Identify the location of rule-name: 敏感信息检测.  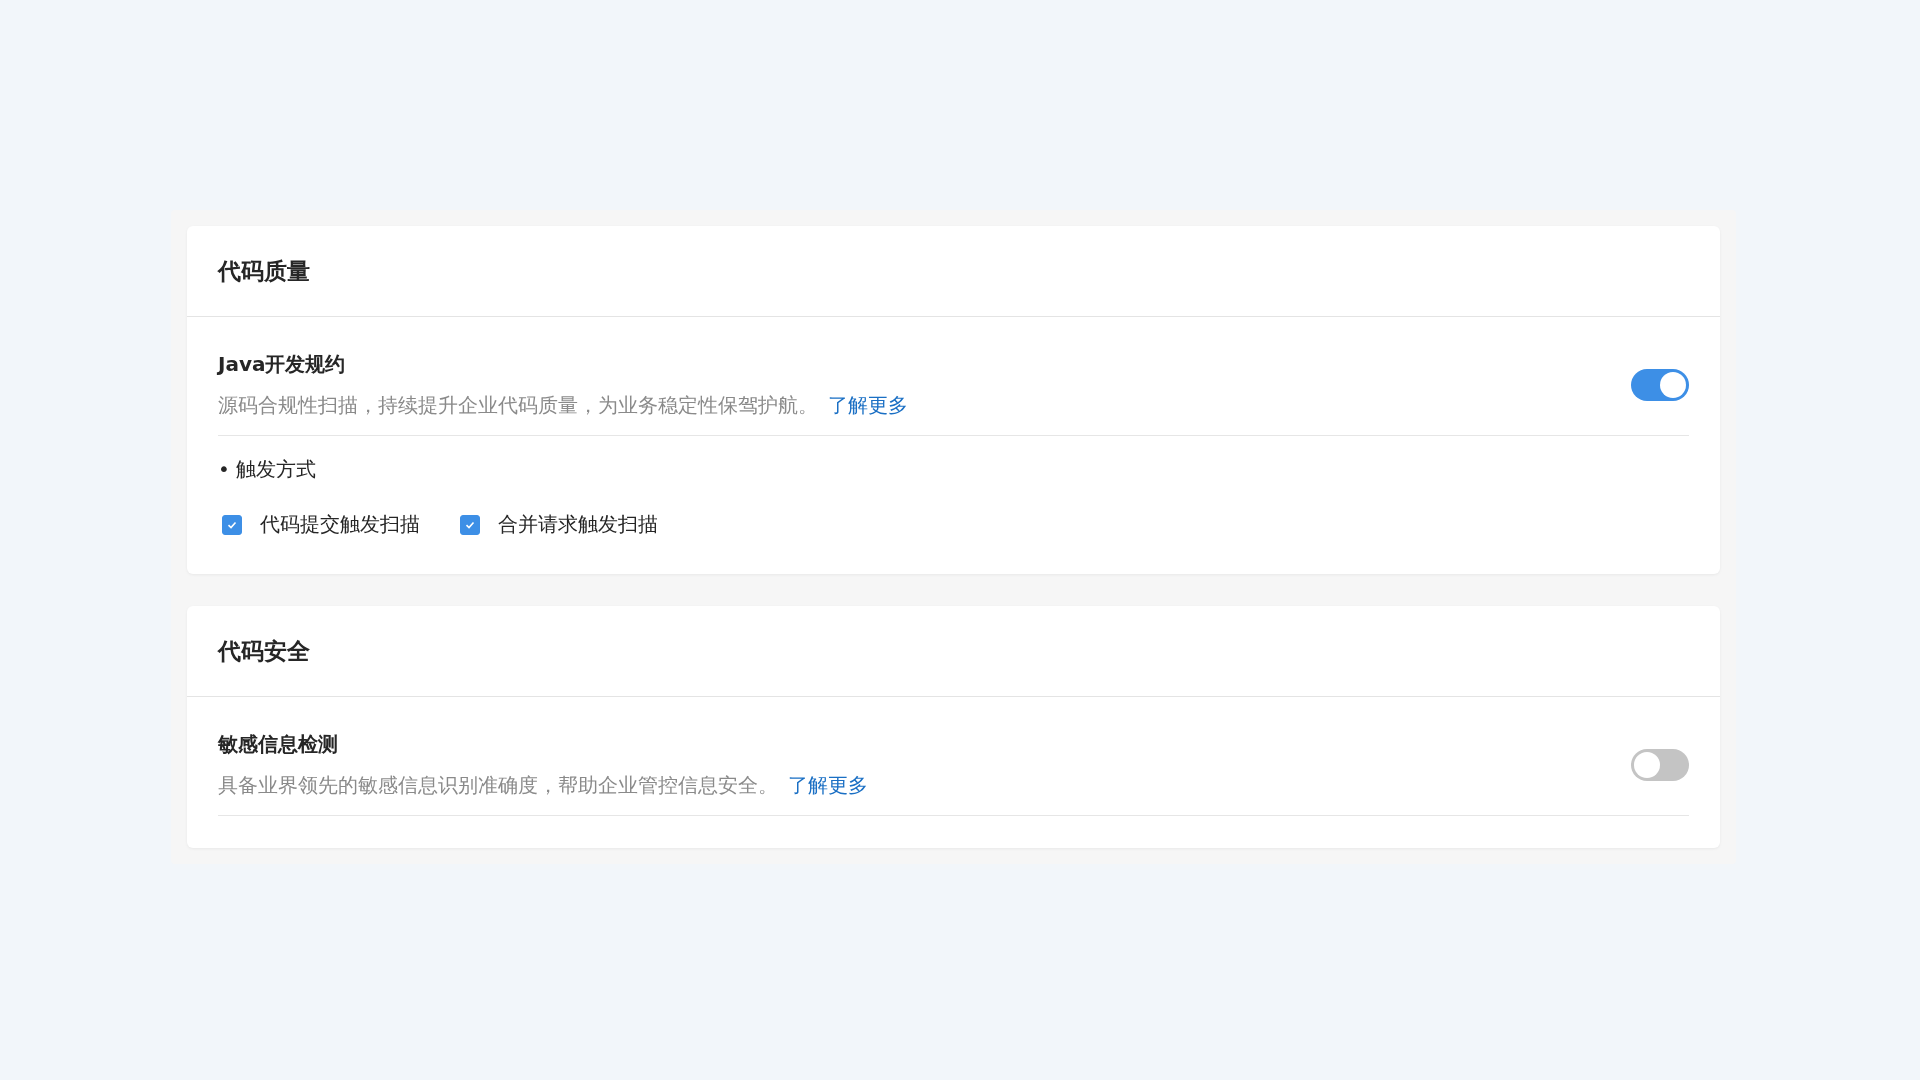
(278, 744).